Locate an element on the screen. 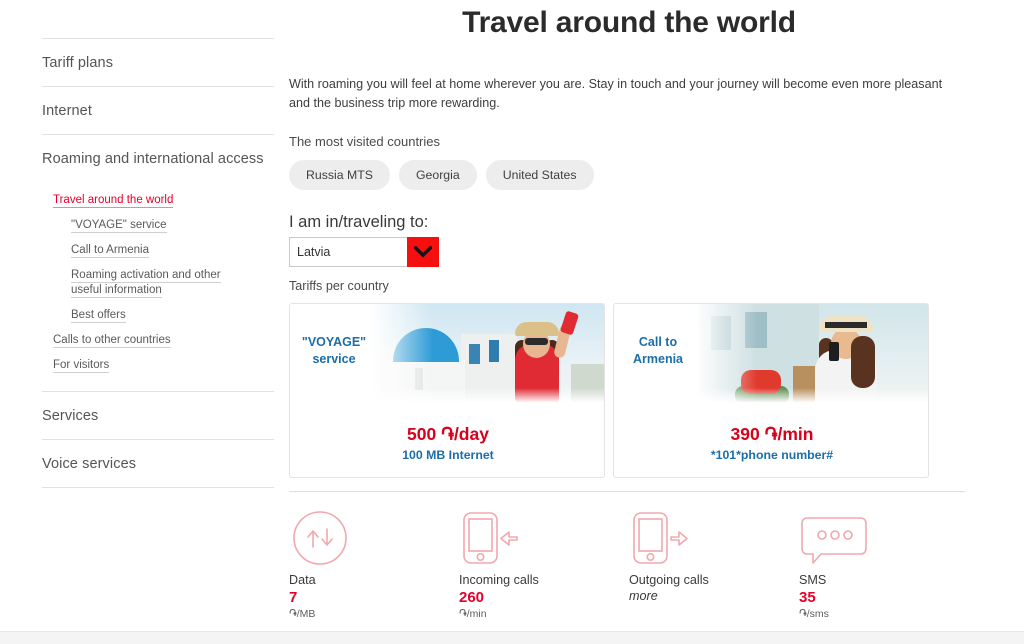 The height and width of the screenshot is (644, 1024). card-sub-call-to-armenia: *101*phone number# is located at coordinates (772, 454).